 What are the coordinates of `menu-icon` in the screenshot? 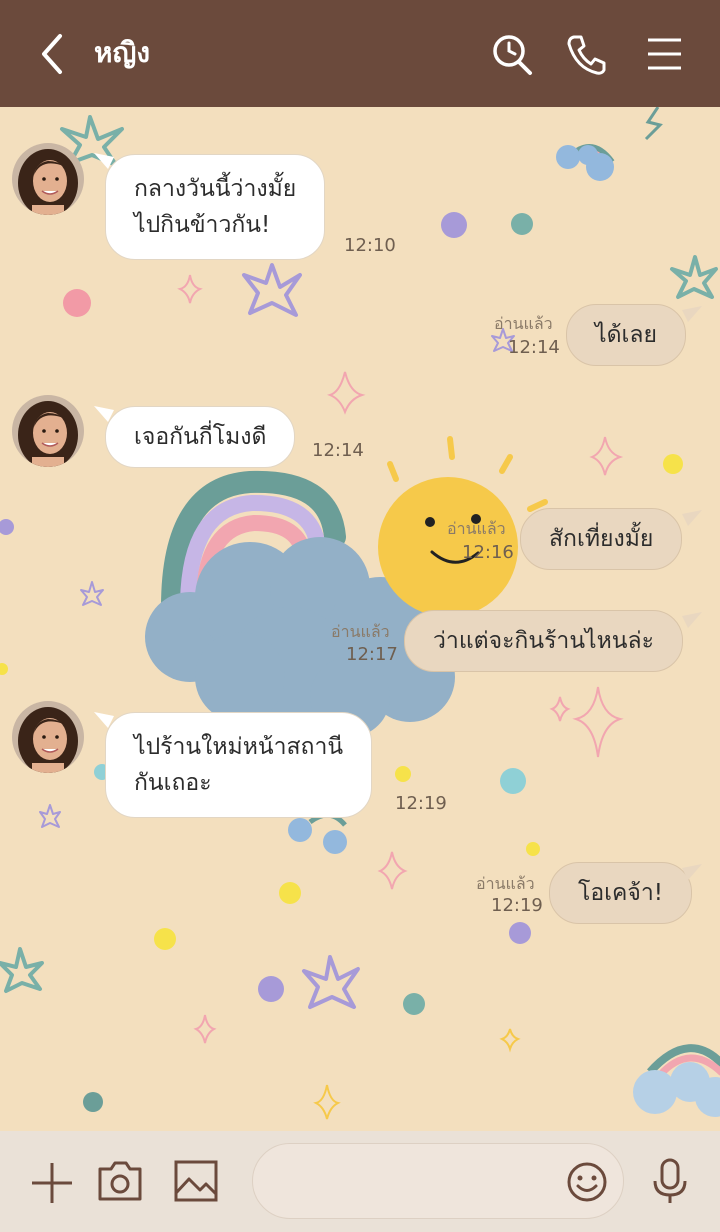 It's located at (664, 54).